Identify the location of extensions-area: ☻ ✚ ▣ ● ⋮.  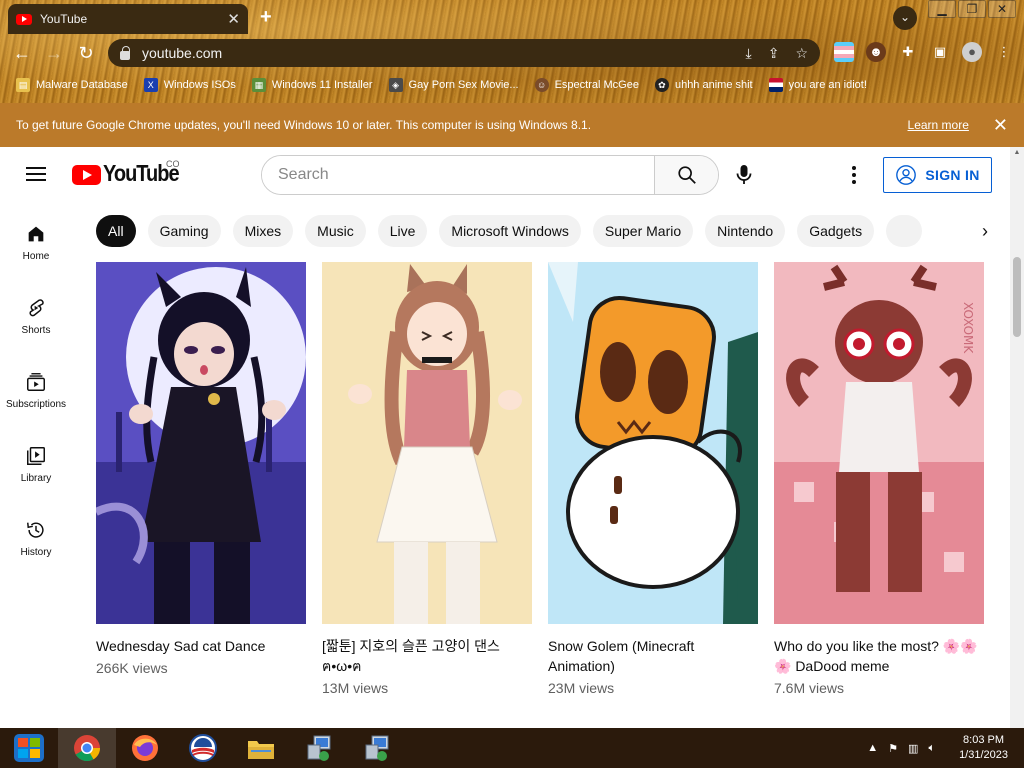
(924, 52).